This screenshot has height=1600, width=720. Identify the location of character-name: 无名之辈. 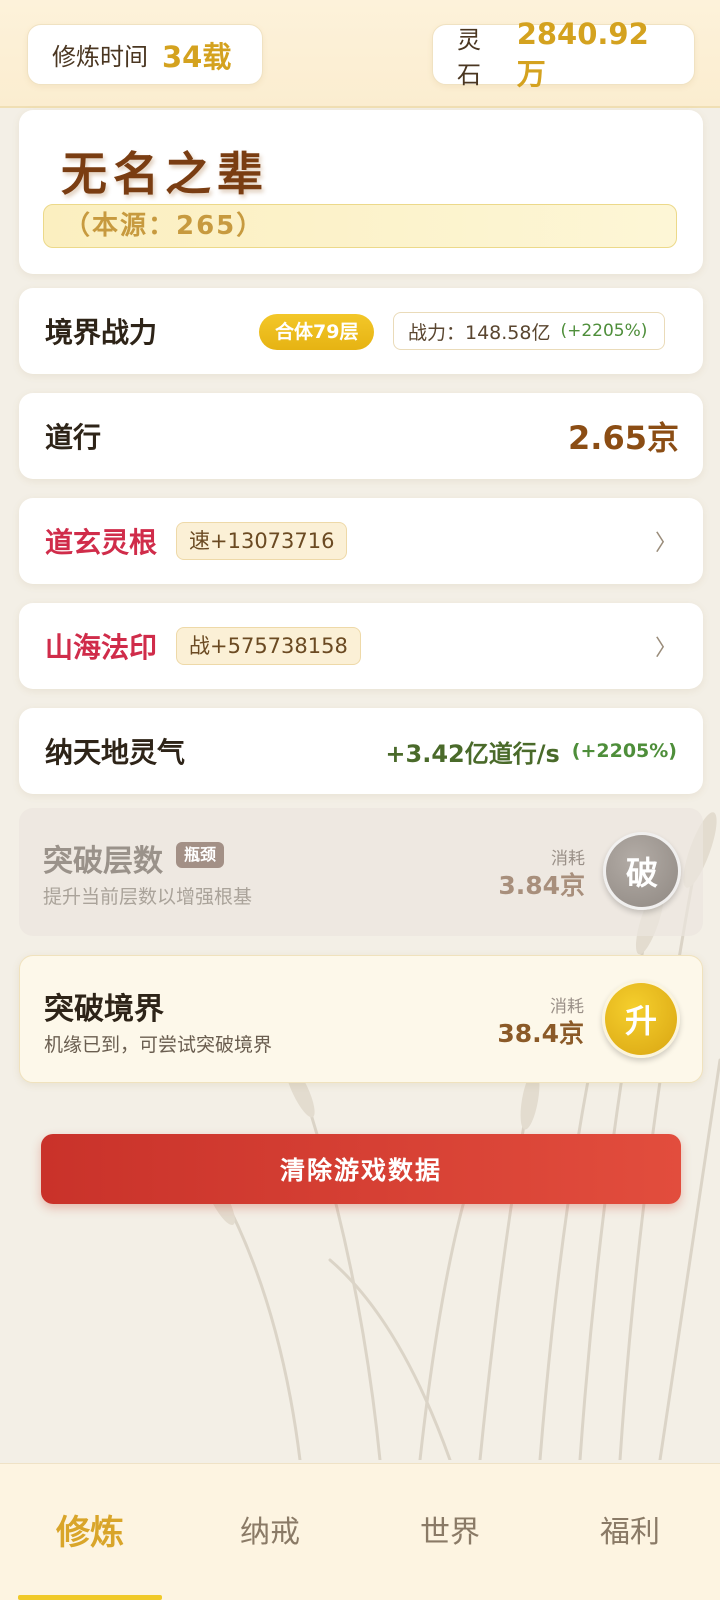
(165, 174).